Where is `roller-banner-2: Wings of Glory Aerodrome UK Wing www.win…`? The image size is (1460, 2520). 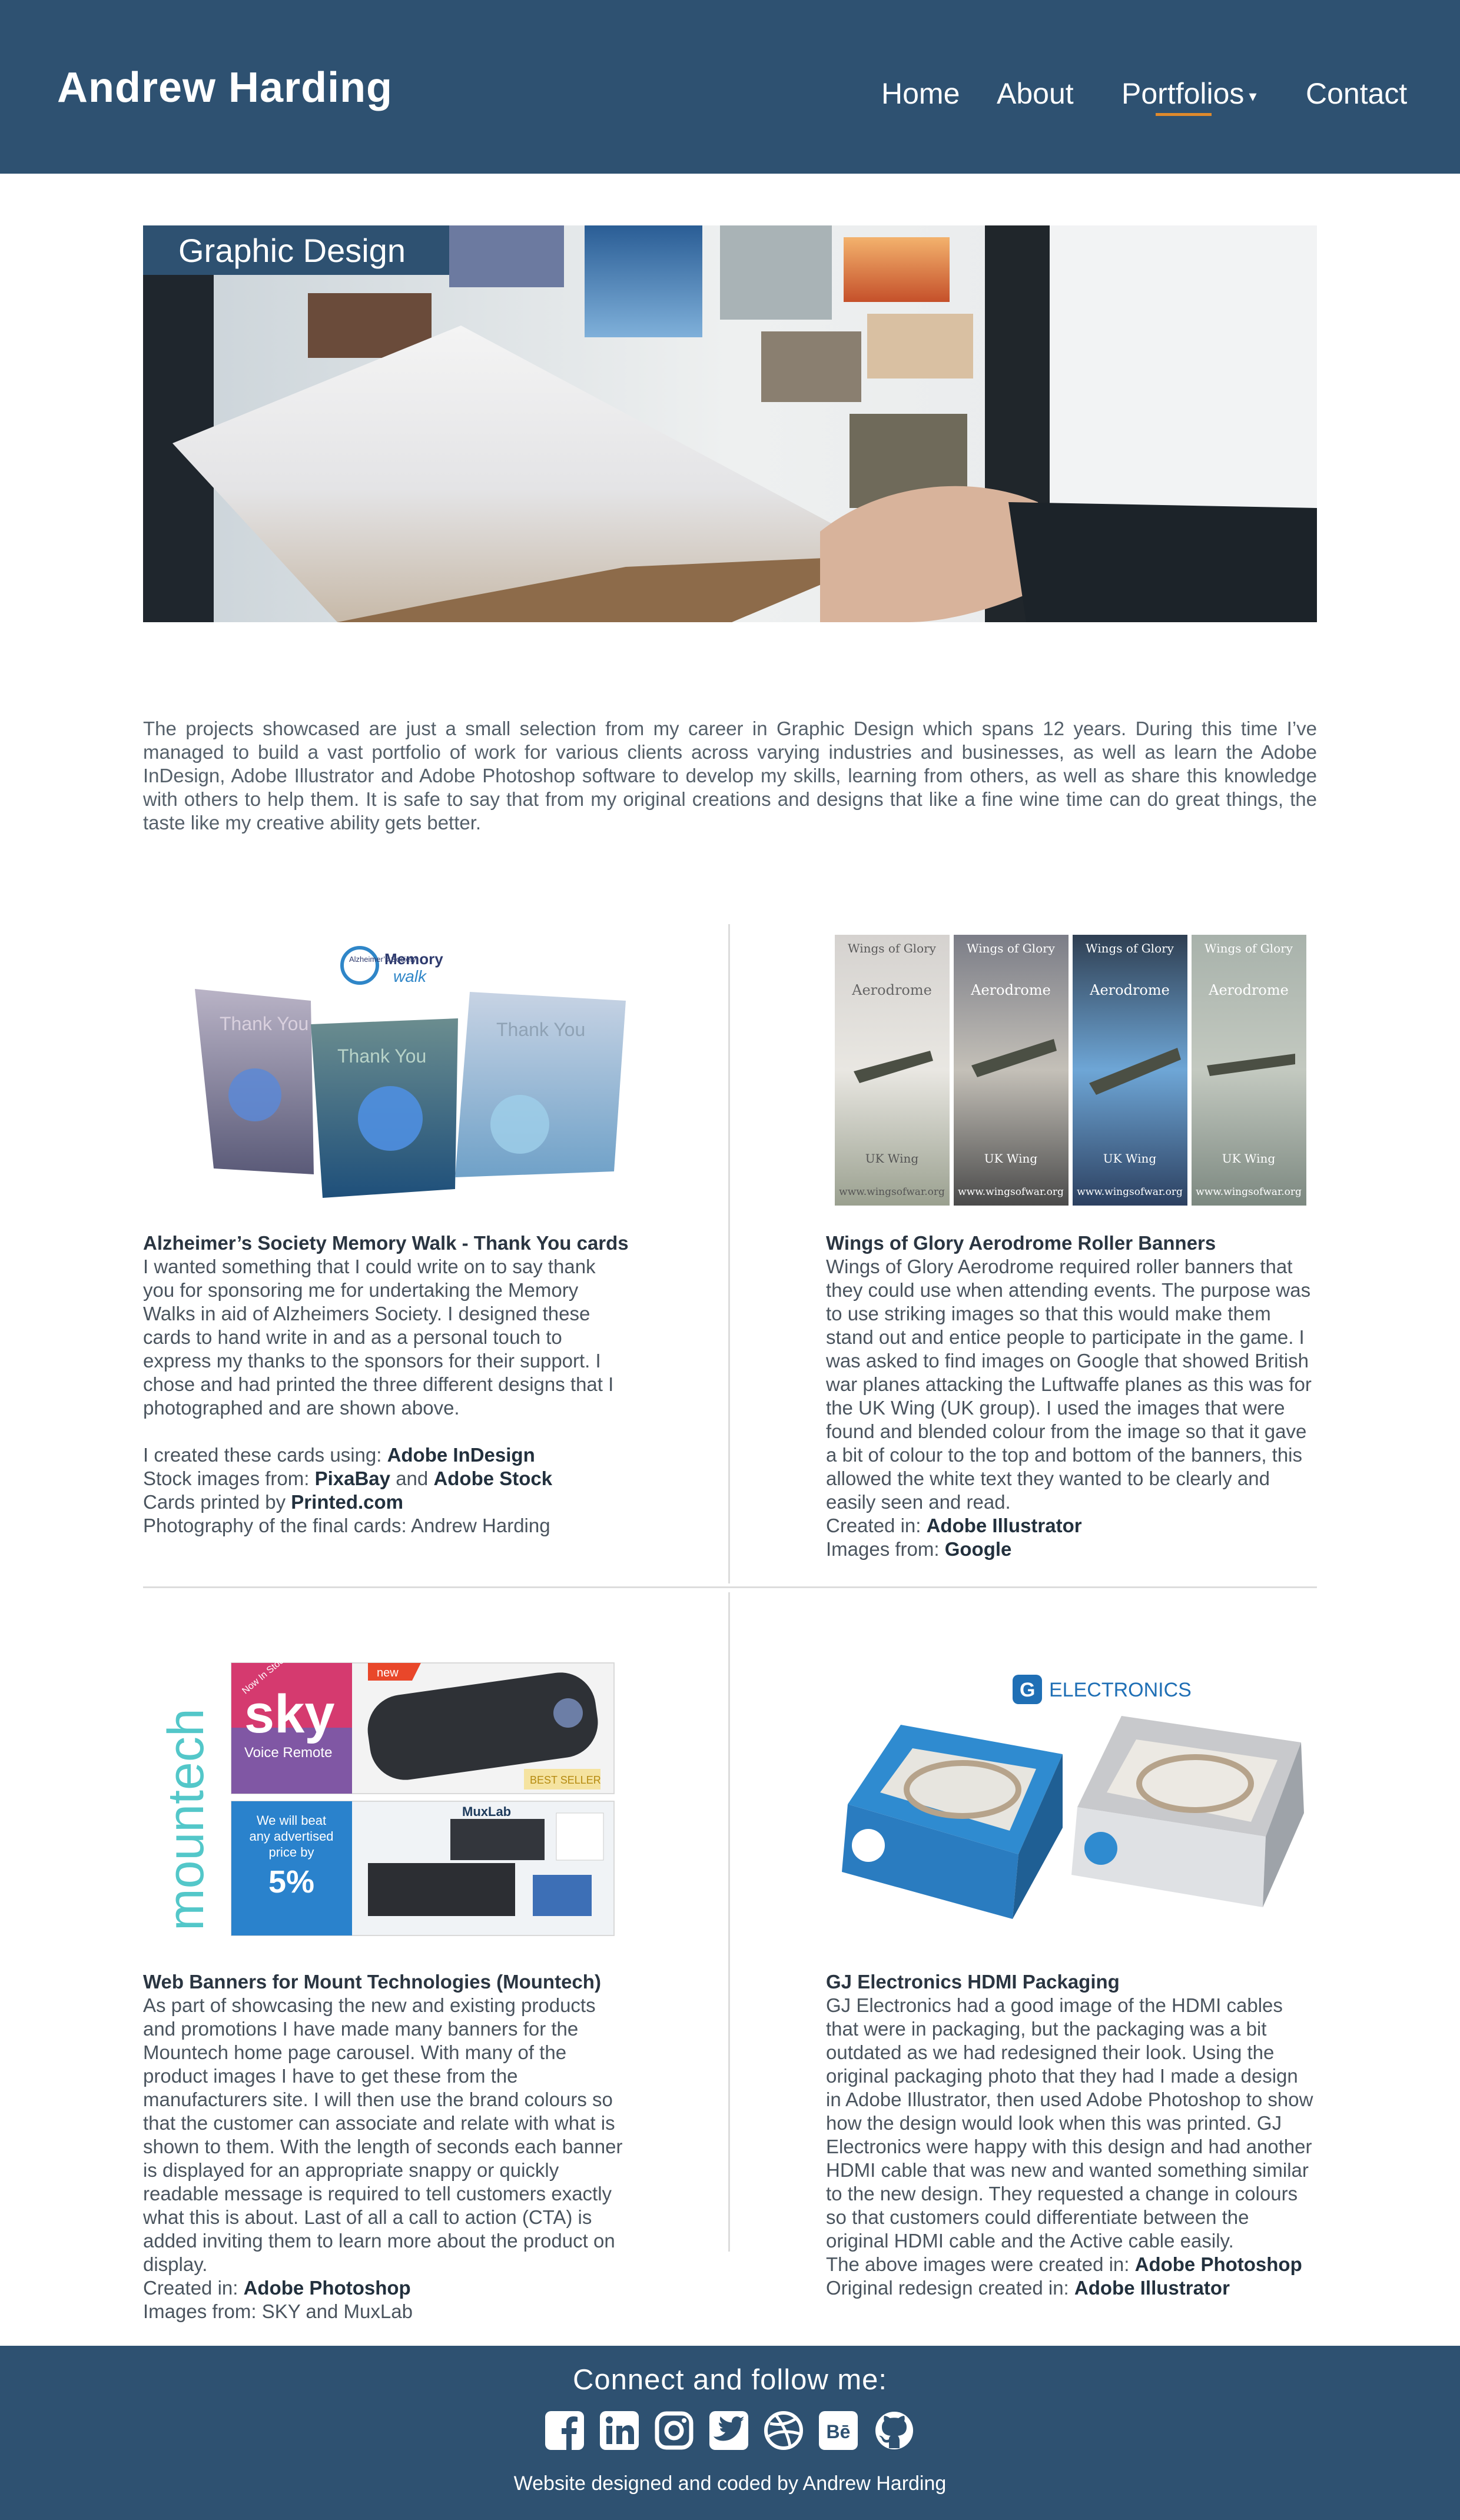 roller-banner-2: Wings of Glory Aerodrome UK Wing www.win… is located at coordinates (1011, 1070).